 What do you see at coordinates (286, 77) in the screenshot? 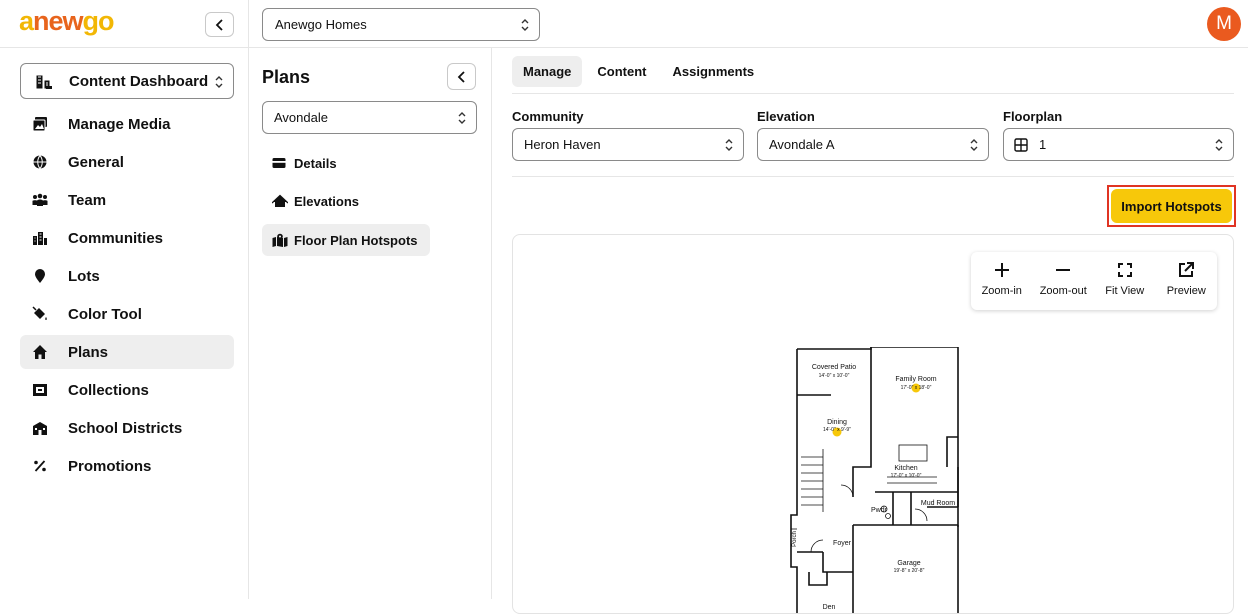
I see `plans-title: Plans` at bounding box center [286, 77].